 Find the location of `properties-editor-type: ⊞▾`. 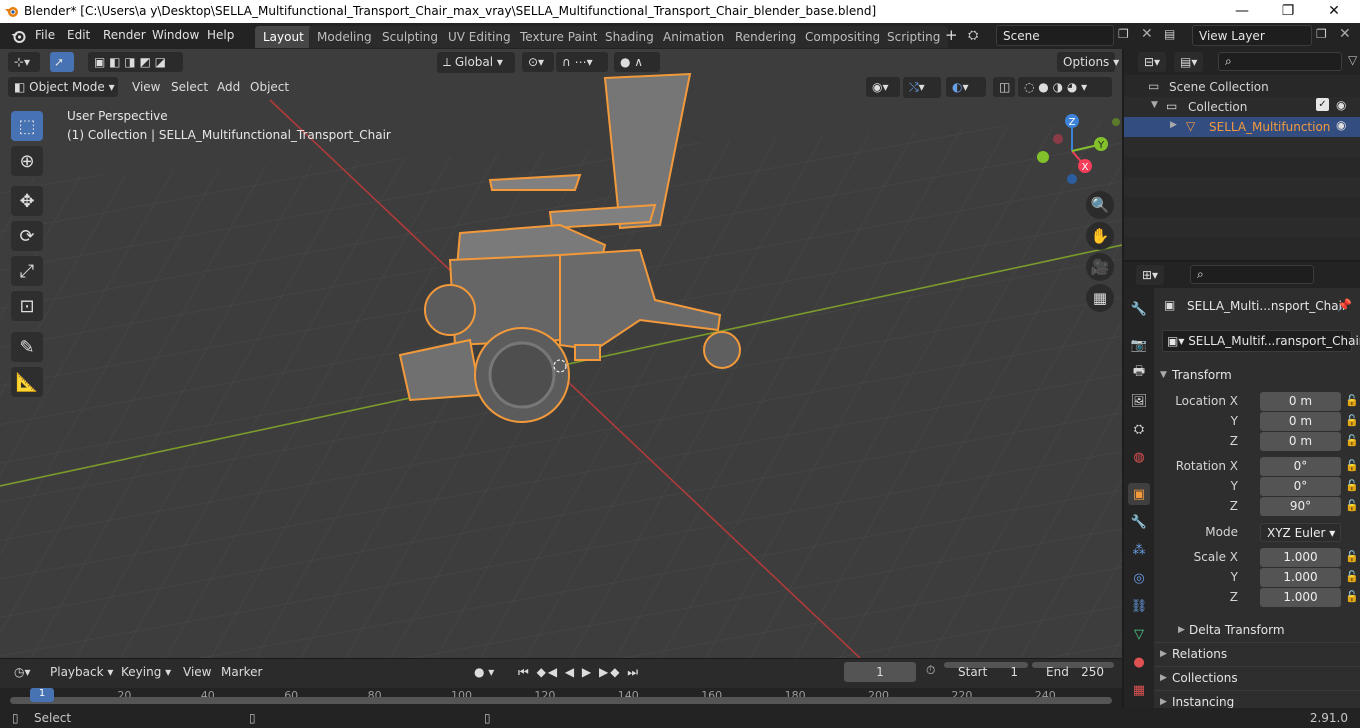

properties-editor-type: ⊞▾ is located at coordinates (1150, 275).